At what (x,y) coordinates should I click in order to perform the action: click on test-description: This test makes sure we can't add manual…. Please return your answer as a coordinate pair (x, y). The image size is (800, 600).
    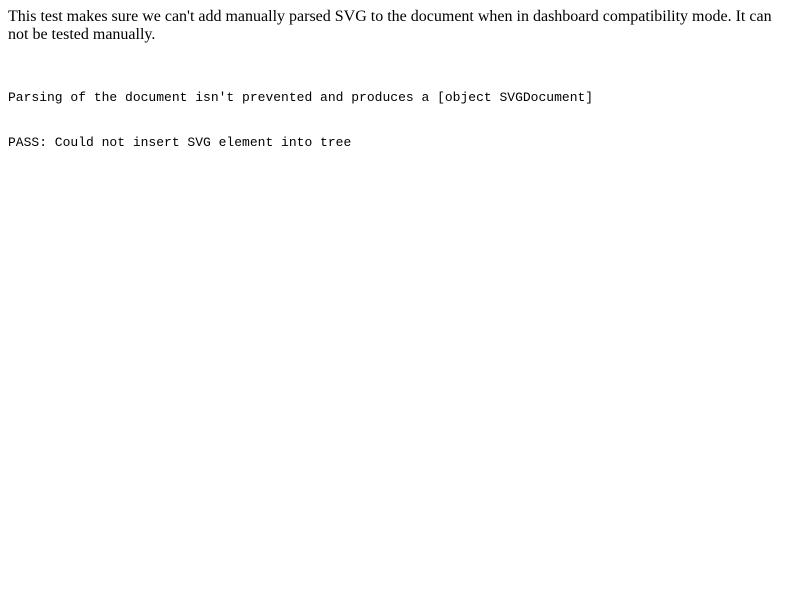
    Looking at the image, I should click on (390, 25).